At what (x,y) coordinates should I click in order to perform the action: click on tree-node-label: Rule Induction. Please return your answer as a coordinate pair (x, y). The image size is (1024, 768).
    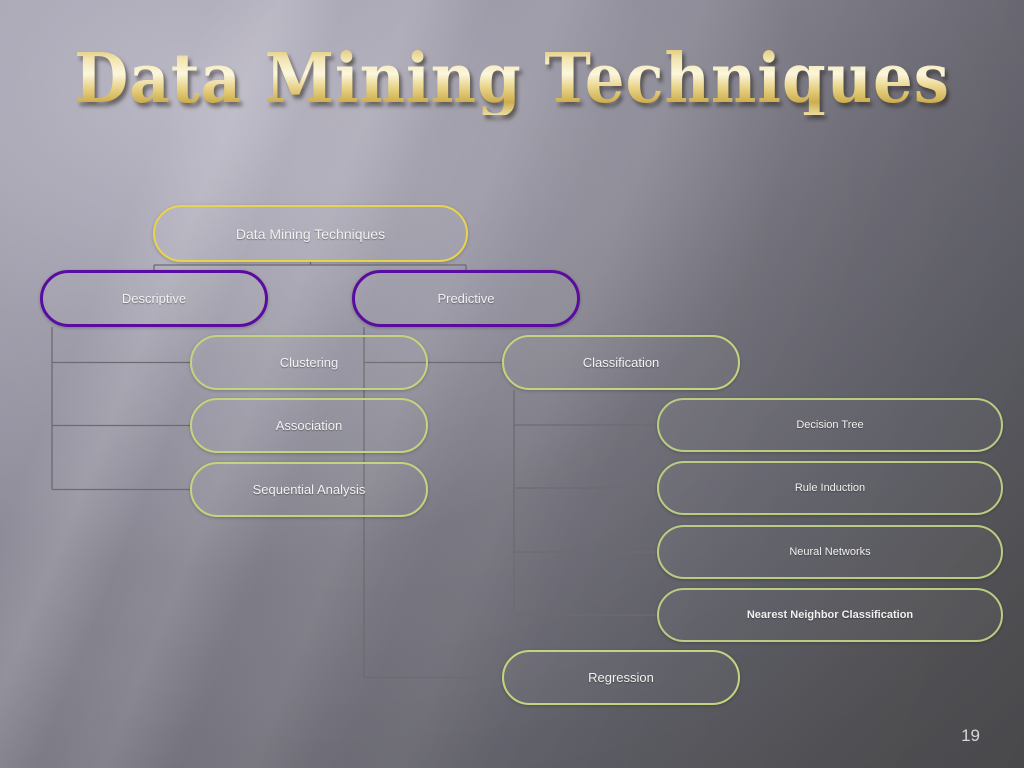
    Looking at the image, I should click on (830, 488).